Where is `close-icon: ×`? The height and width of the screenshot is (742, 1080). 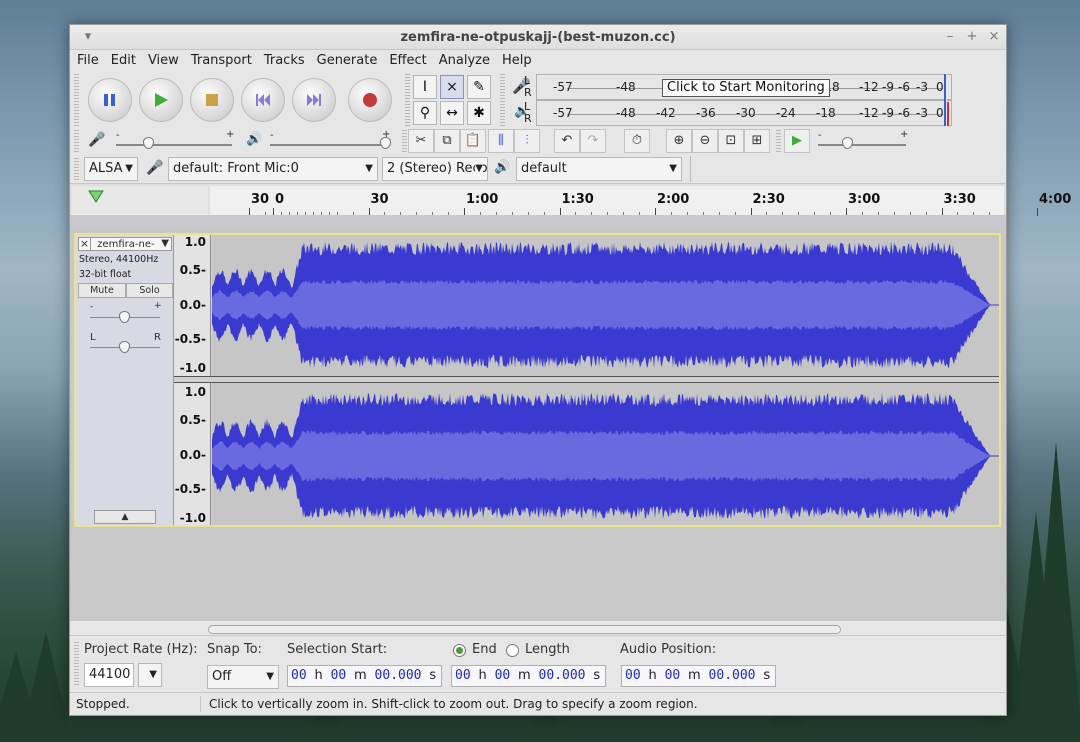
close-icon: × is located at coordinates (994, 37).